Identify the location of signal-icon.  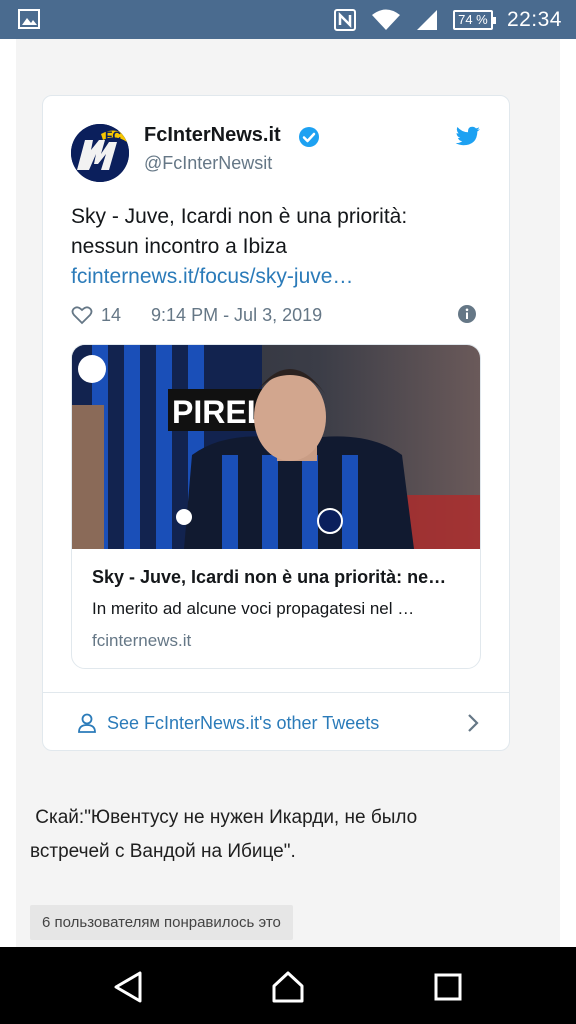
(426, 19).